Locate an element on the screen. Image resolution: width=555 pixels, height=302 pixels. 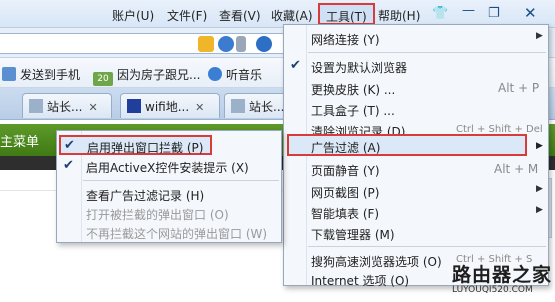
menu-activex-prompt: ✔ 启用ActiveX控件安装提示 (X) is located at coordinates (169, 166).